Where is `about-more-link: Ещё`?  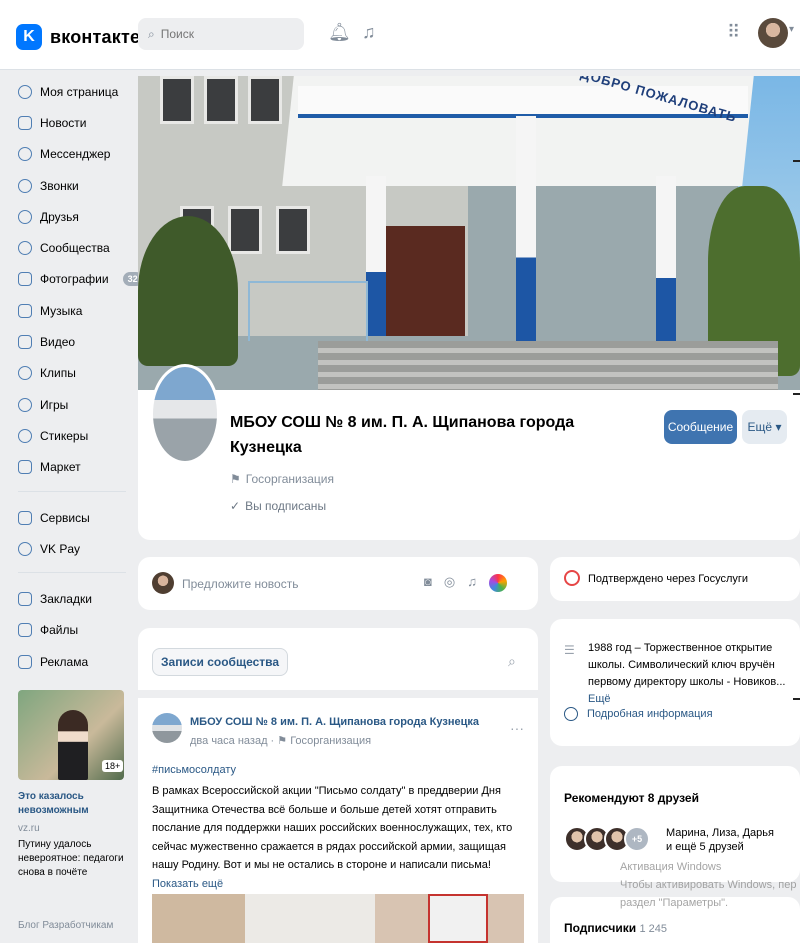 about-more-link: Ещё is located at coordinates (599, 699).